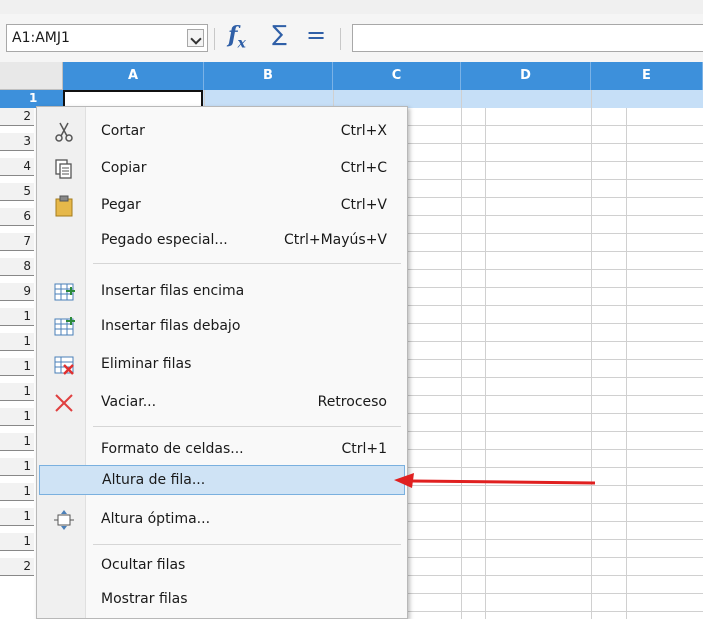 This screenshot has width=703, height=619. Describe the element at coordinates (17, 167) in the screenshot. I see `row-header: 4` at that location.